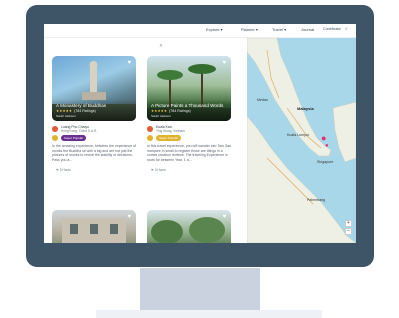 This screenshot has height=318, width=399. Describe the element at coordinates (188, 230) in the screenshot. I see `trees-illustration` at that location.